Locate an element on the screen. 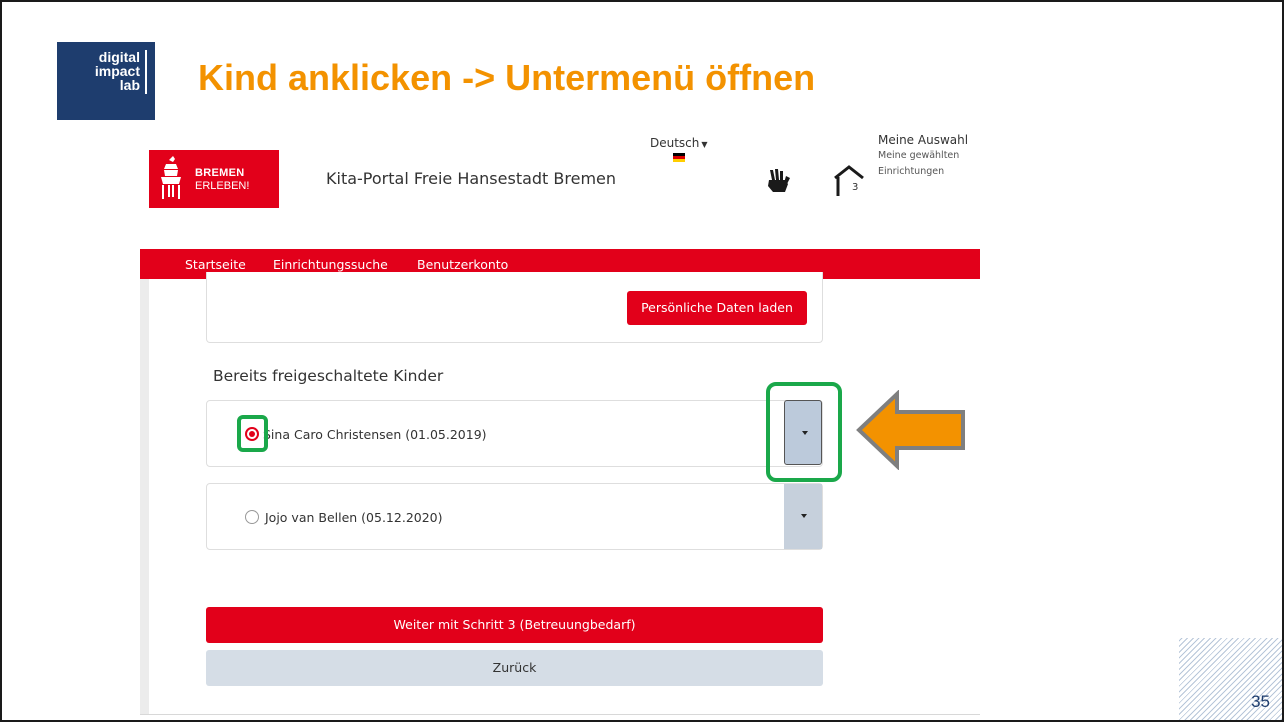 The image size is (1284, 722). content-left-rail is located at coordinates (144, 496).